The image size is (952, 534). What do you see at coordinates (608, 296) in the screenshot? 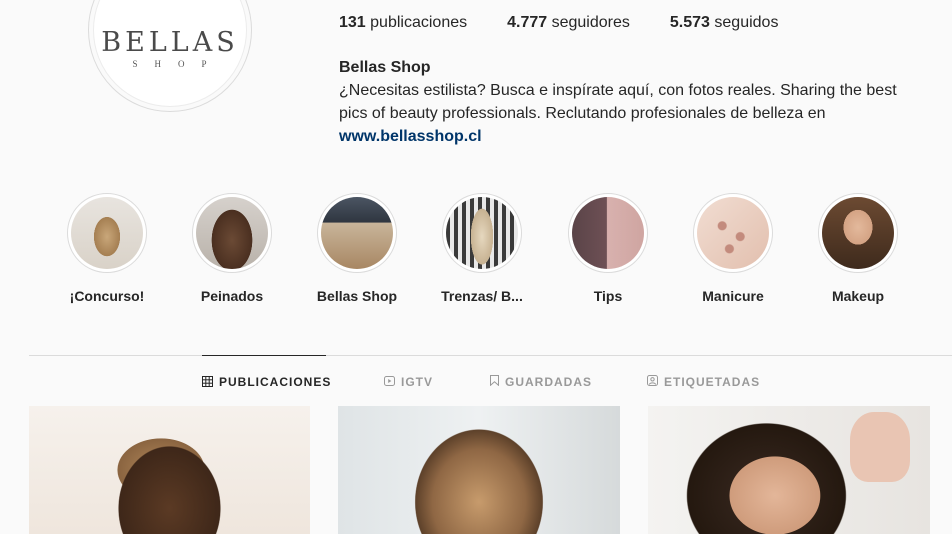
I see `highlight-label: Tips` at bounding box center [608, 296].